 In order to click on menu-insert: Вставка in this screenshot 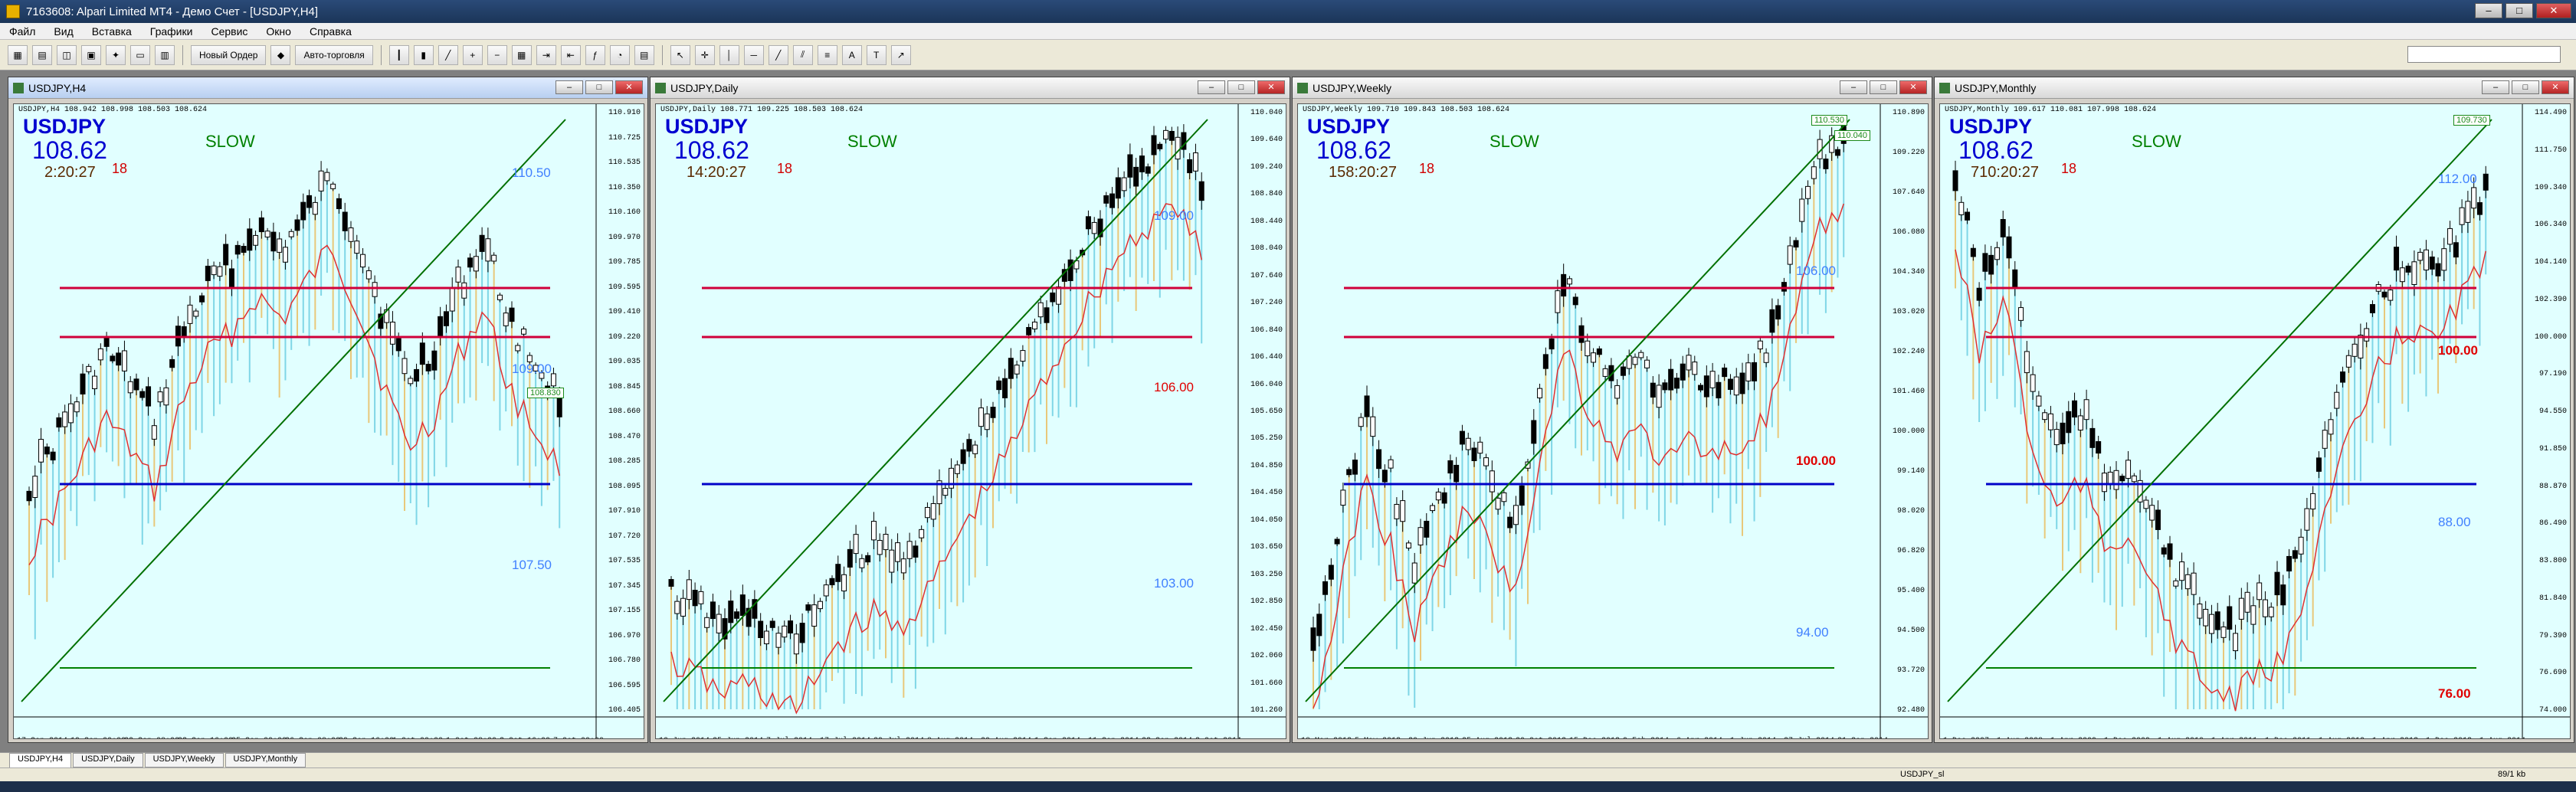, I will do `click(112, 31)`.